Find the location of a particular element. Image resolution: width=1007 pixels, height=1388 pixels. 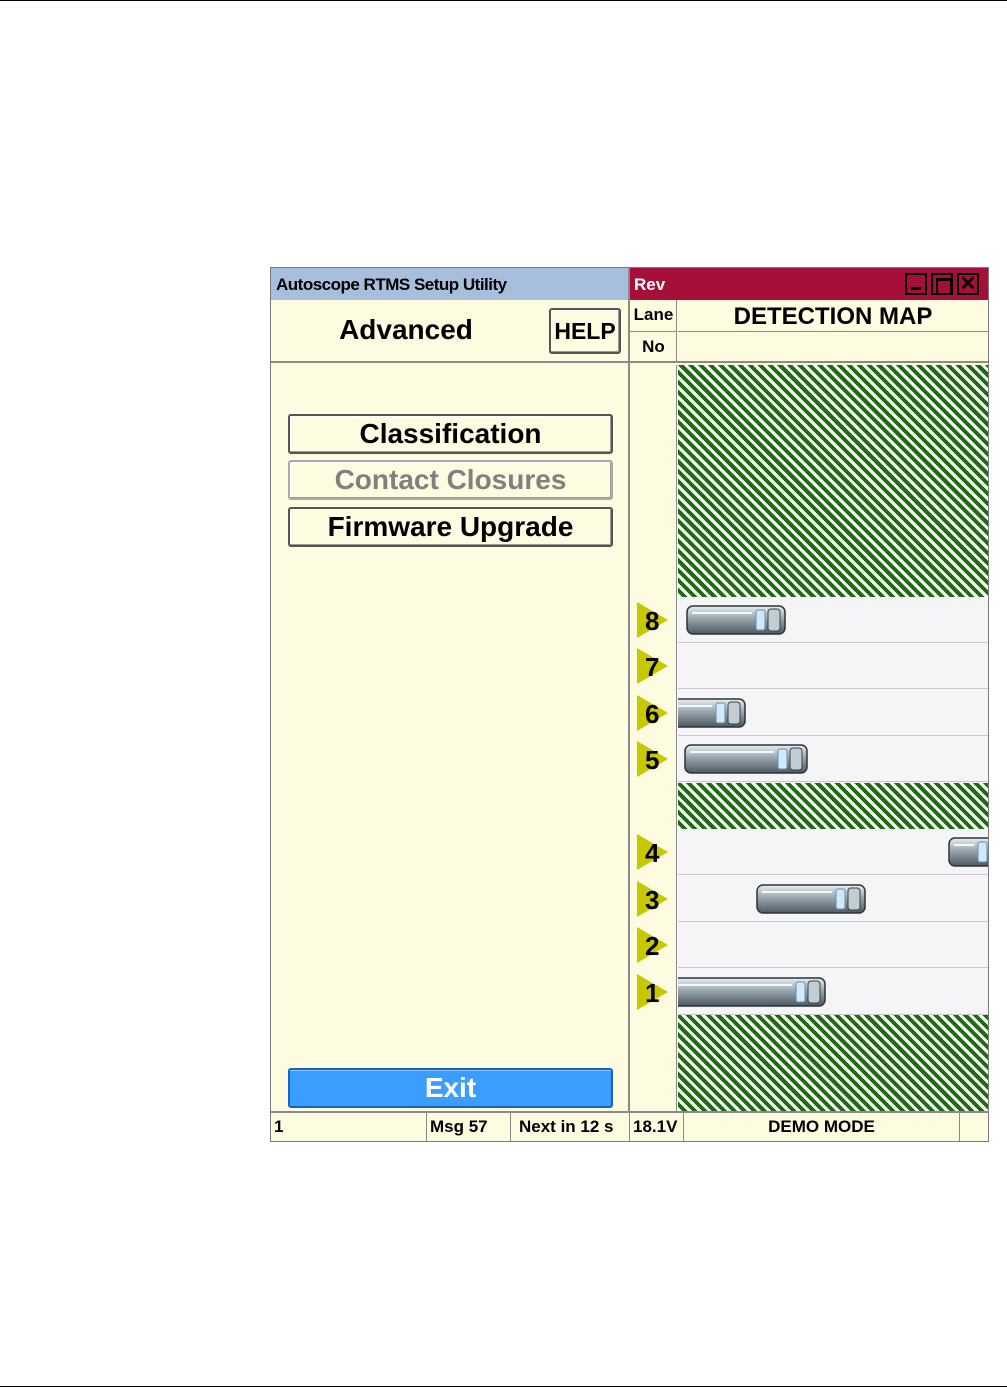

status-bar: 1 Msg 57 Next in 12 s 18.1V DEMO MODE is located at coordinates (629, 1126).